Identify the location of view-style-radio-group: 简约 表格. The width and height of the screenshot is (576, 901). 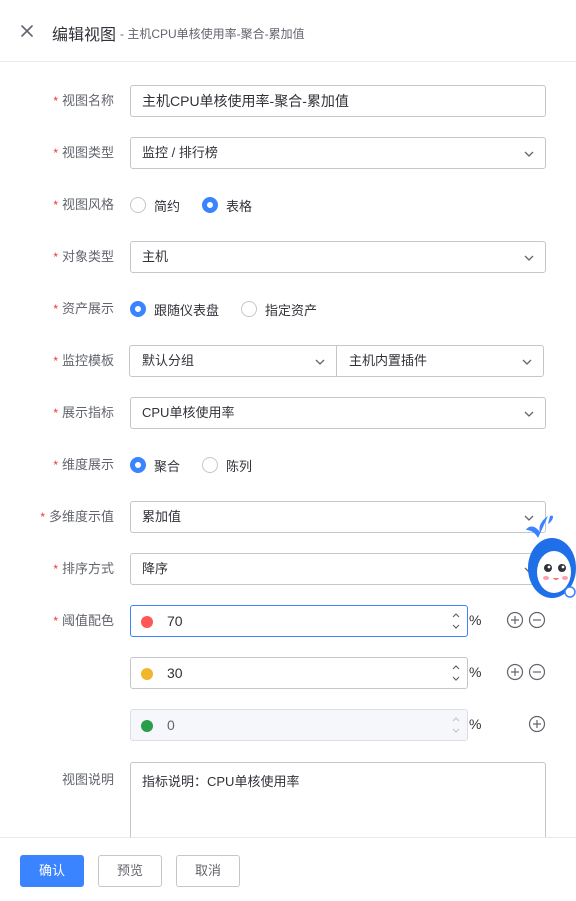
(202, 205).